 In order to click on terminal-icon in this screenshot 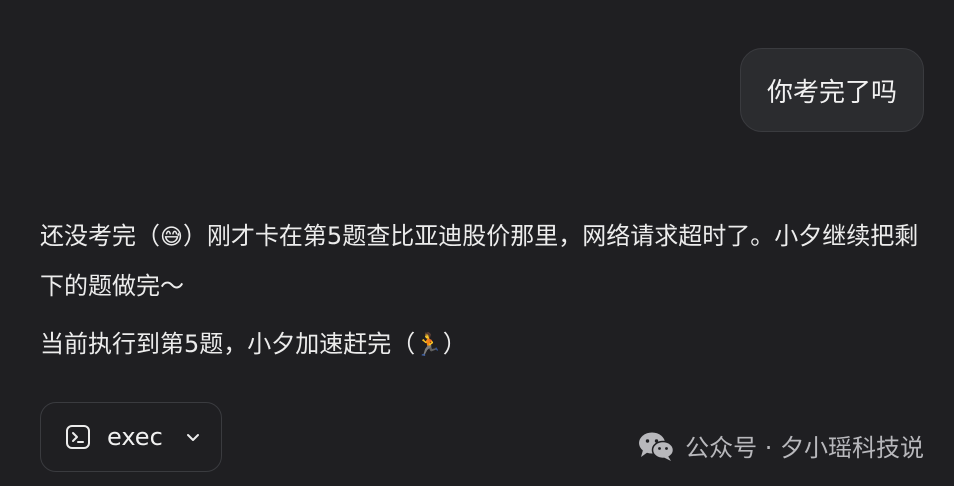, I will do `click(78, 437)`.